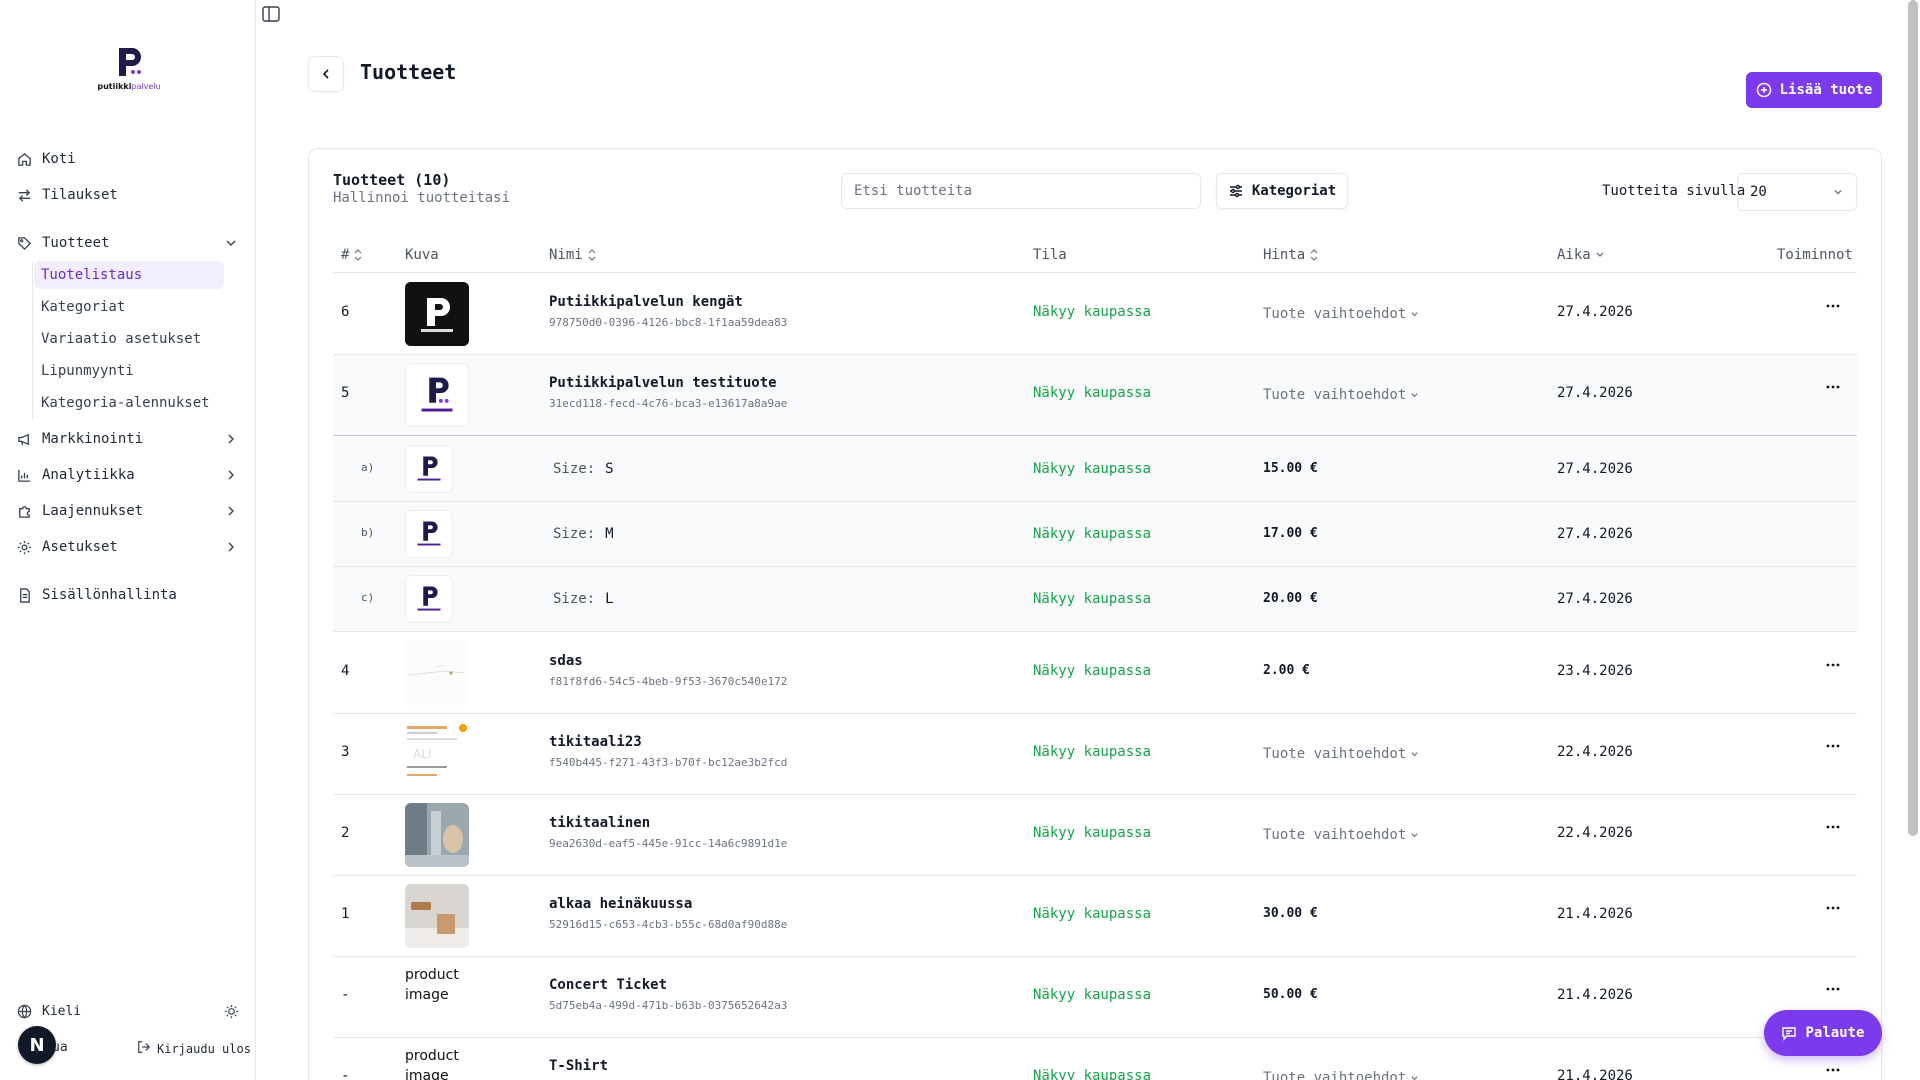  I want to click on gear-icon, so click(24, 547).